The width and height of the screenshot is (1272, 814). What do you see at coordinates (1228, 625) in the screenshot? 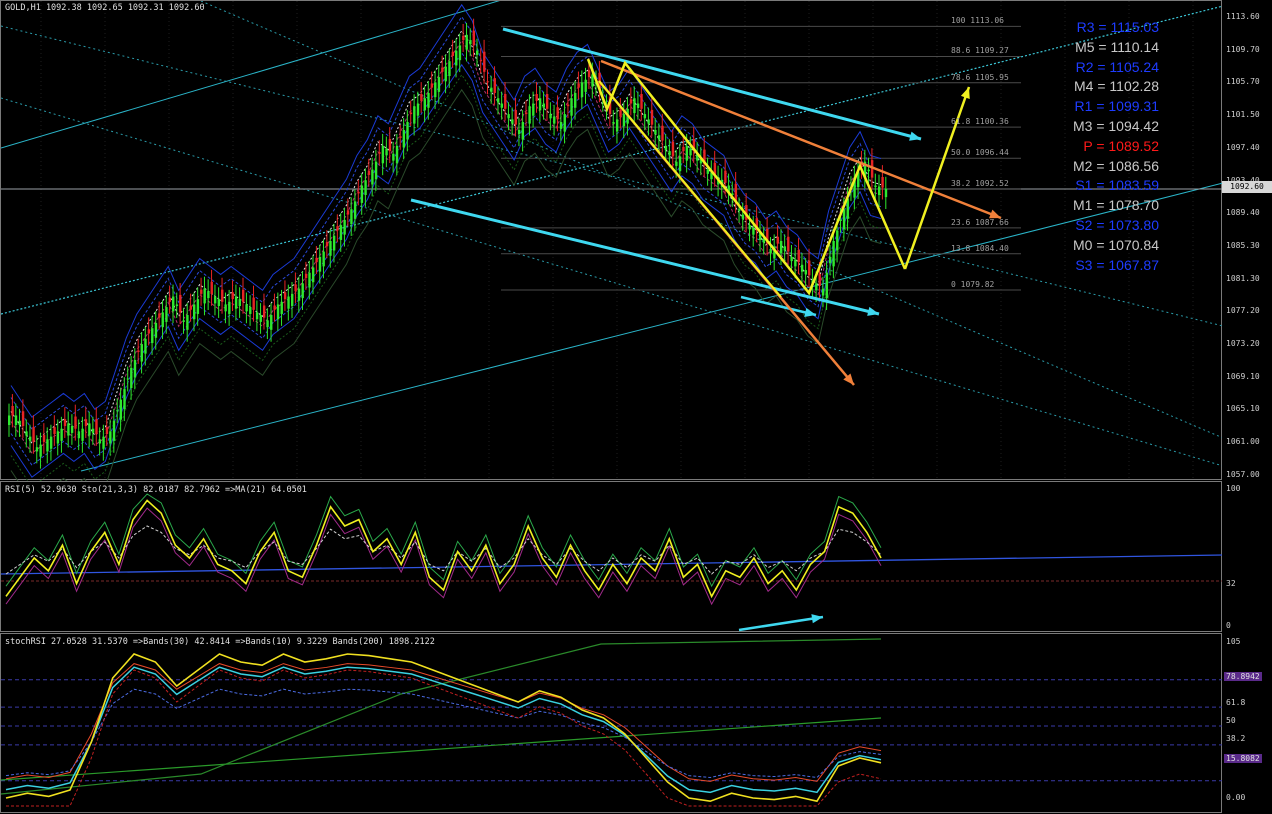
I see `rsi-axis-tick: 0` at bounding box center [1228, 625].